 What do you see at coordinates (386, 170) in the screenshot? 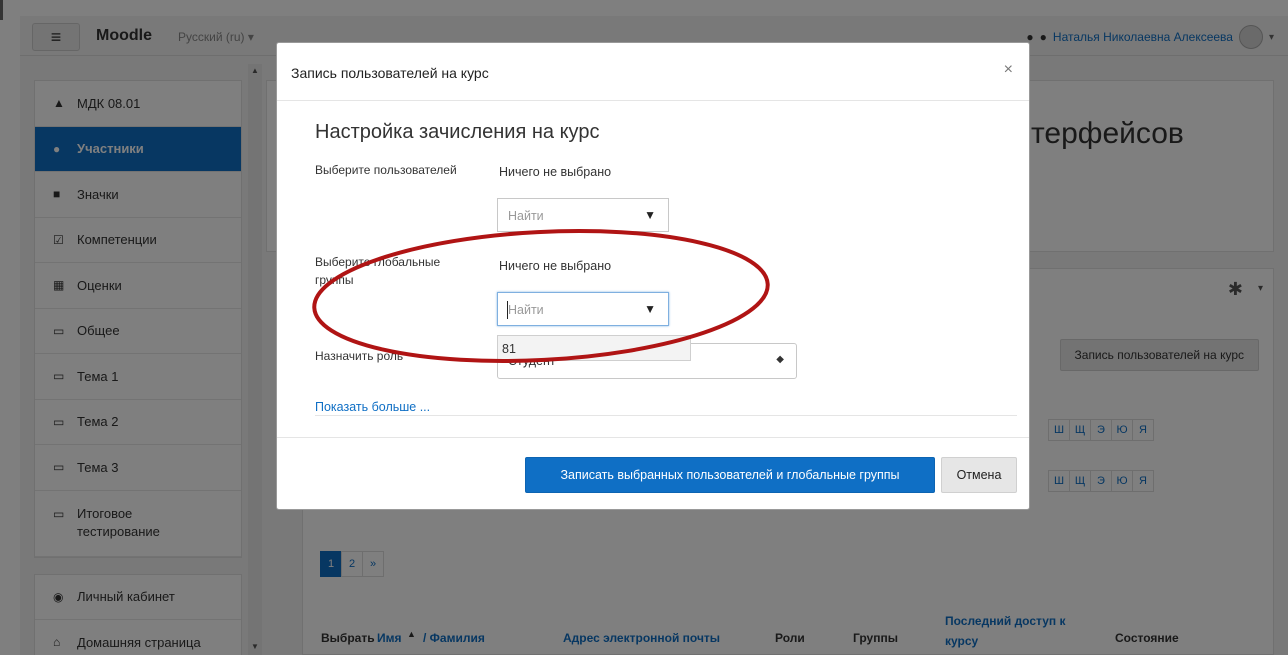
I see `users-label: Выберите пользователей` at bounding box center [386, 170].